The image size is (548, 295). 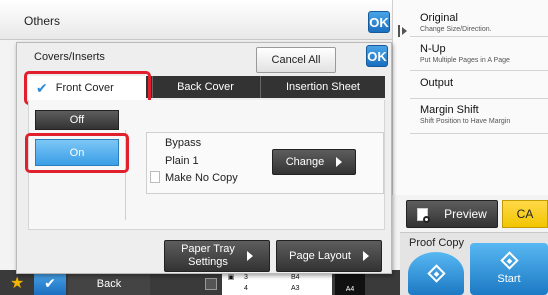 I want to click on menu-item-output: Output, so click(x=479, y=85).